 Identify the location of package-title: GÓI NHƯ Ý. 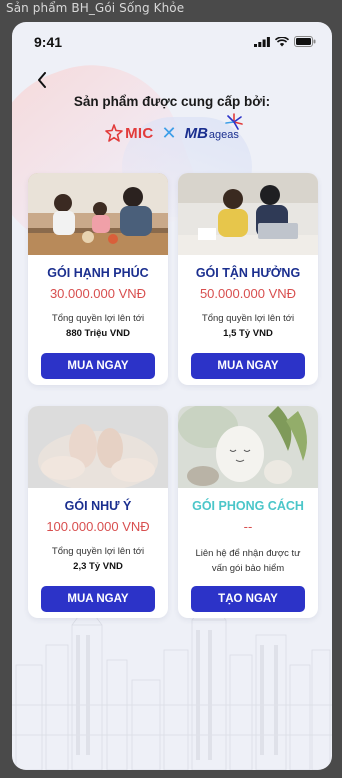
(98, 506).